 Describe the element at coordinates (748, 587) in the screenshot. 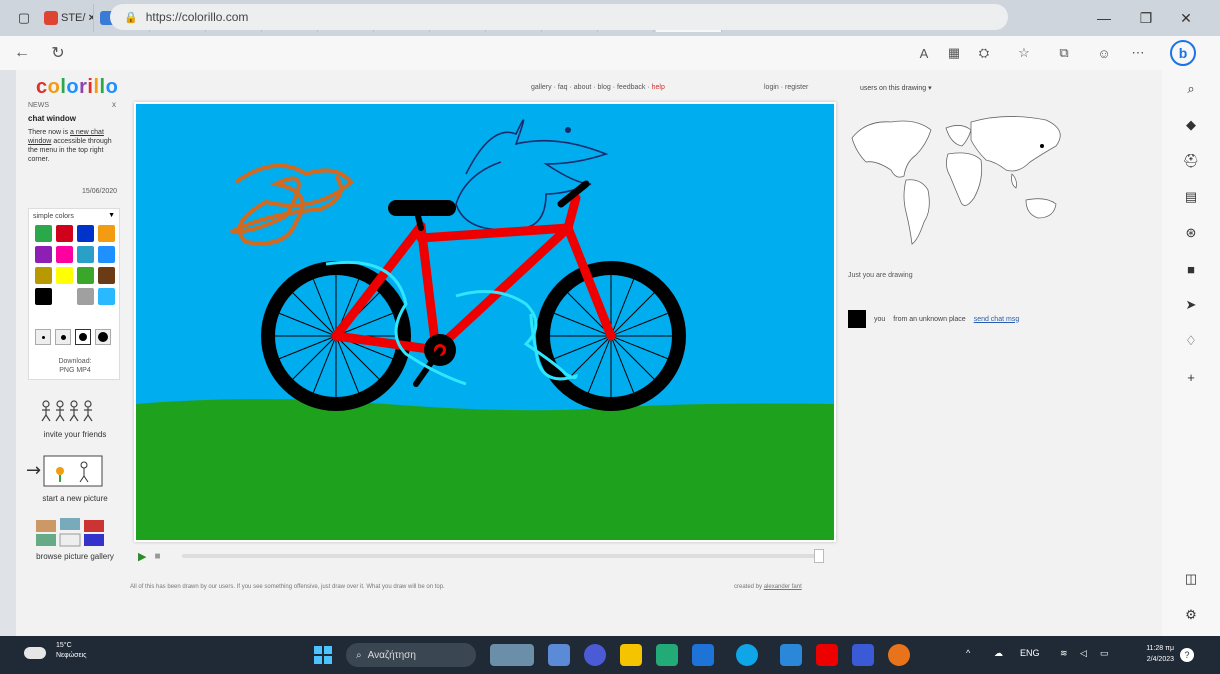

I see `credit-text: created by` at that location.